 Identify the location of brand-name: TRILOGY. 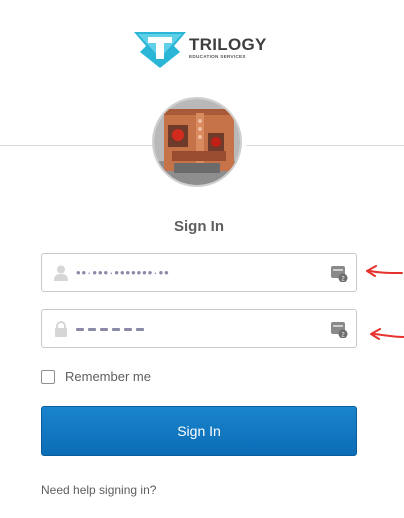
(228, 45).